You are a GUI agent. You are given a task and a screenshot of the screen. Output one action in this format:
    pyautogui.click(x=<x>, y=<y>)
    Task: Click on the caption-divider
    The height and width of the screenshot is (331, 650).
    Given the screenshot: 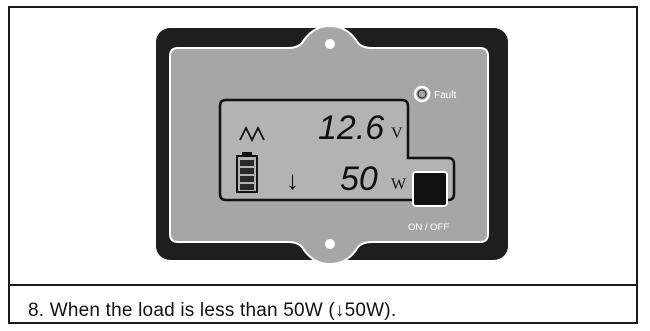 What is the action you would take?
    pyautogui.click(x=323, y=285)
    